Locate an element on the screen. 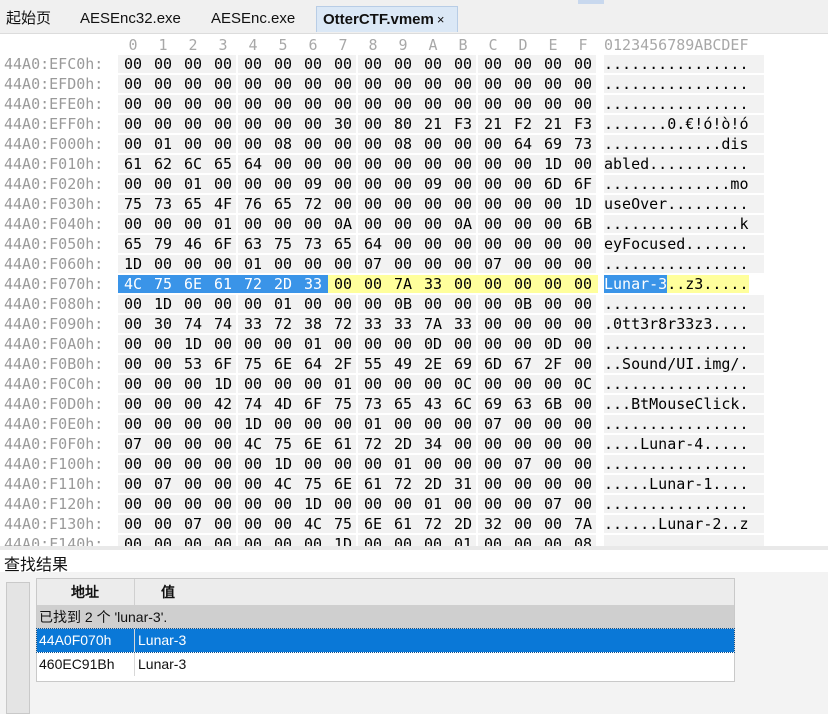 This screenshot has height=714, width=828. tab-aesenc: AESEnc.exe is located at coordinates (253, 19).